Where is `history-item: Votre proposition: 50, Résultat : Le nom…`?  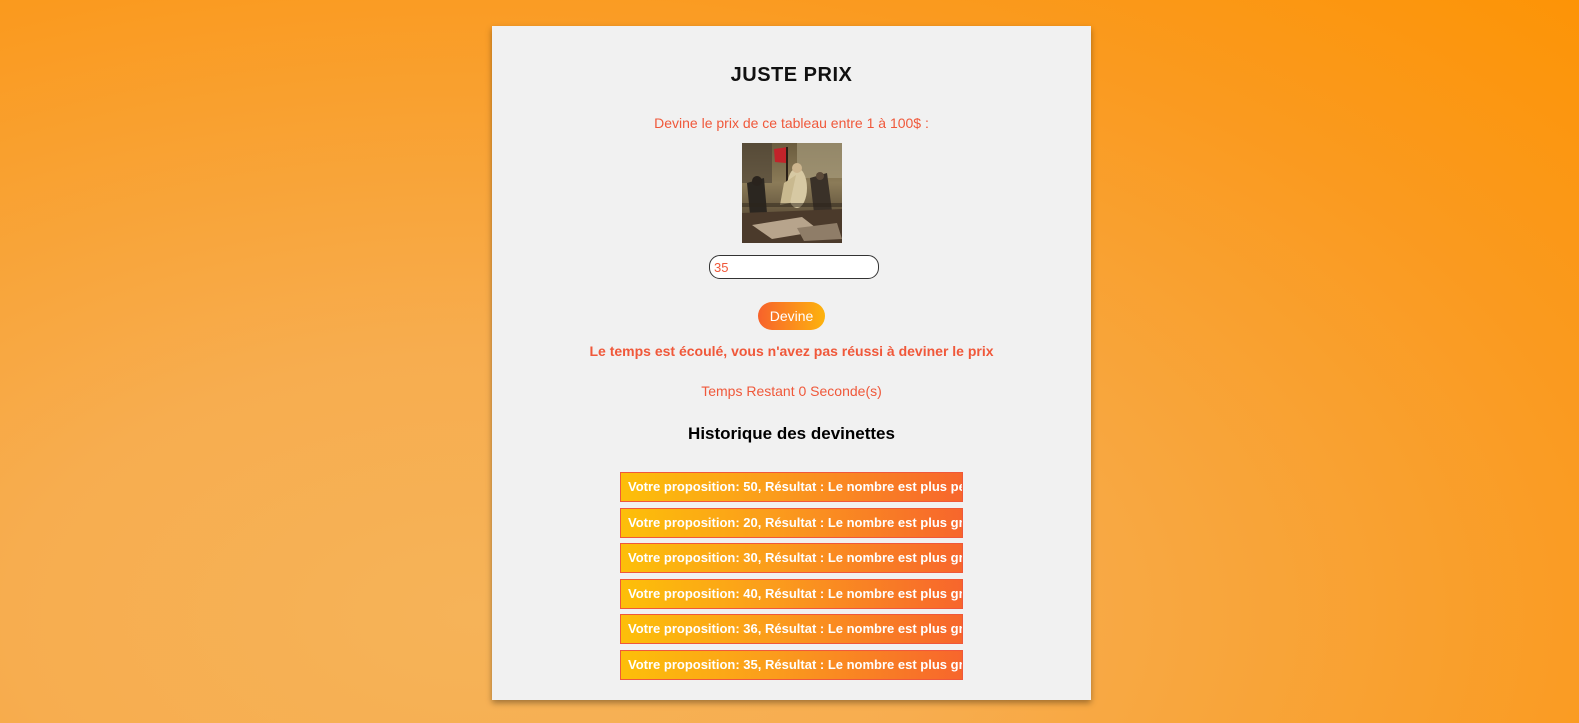
history-item: Votre proposition: 50, Résultat : Le nom… is located at coordinates (791, 487).